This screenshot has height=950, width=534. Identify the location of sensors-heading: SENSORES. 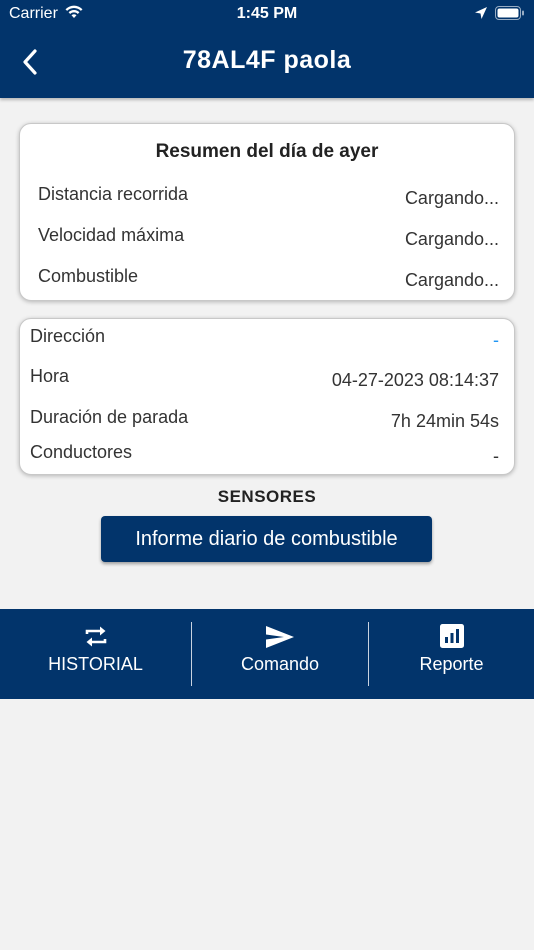
(267, 496).